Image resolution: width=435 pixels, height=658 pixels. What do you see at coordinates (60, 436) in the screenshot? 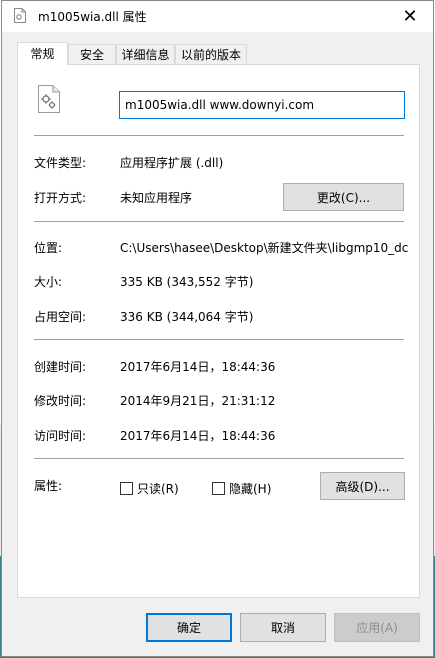
I see `accessed-label: 访问时间:` at bounding box center [60, 436].